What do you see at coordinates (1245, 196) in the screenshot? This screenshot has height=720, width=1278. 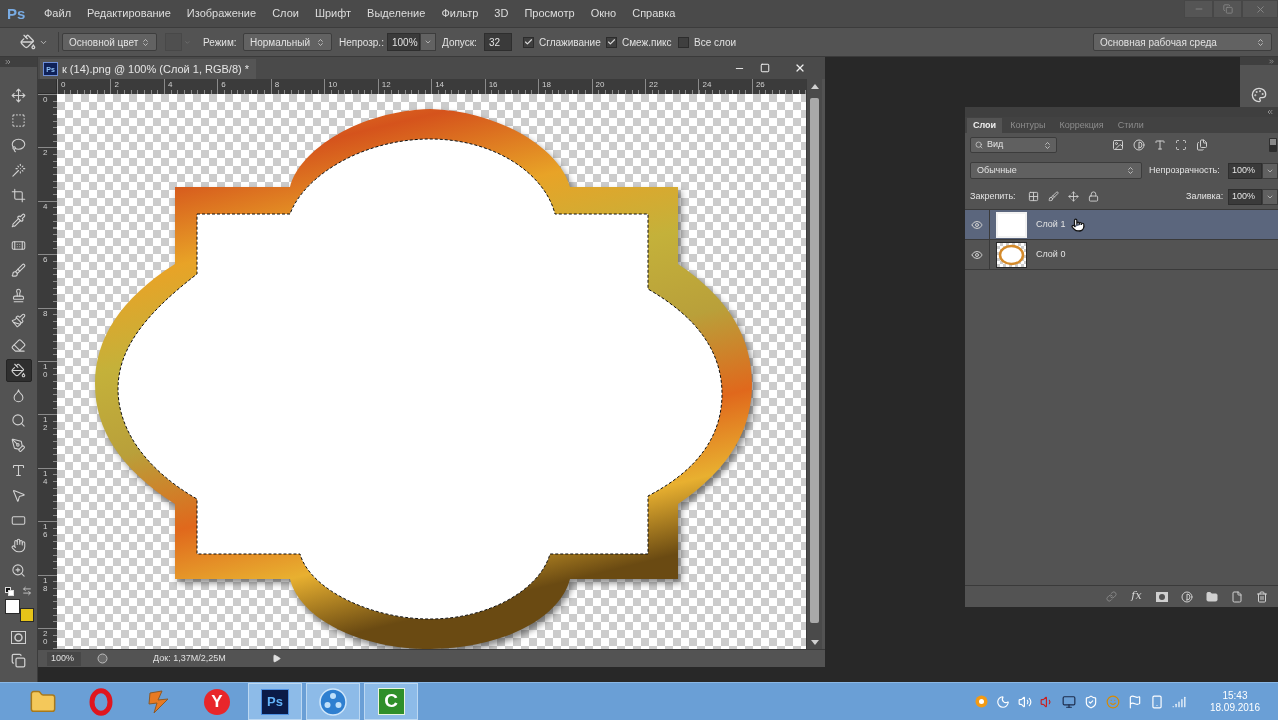 I see `fill-field: 100%` at bounding box center [1245, 196].